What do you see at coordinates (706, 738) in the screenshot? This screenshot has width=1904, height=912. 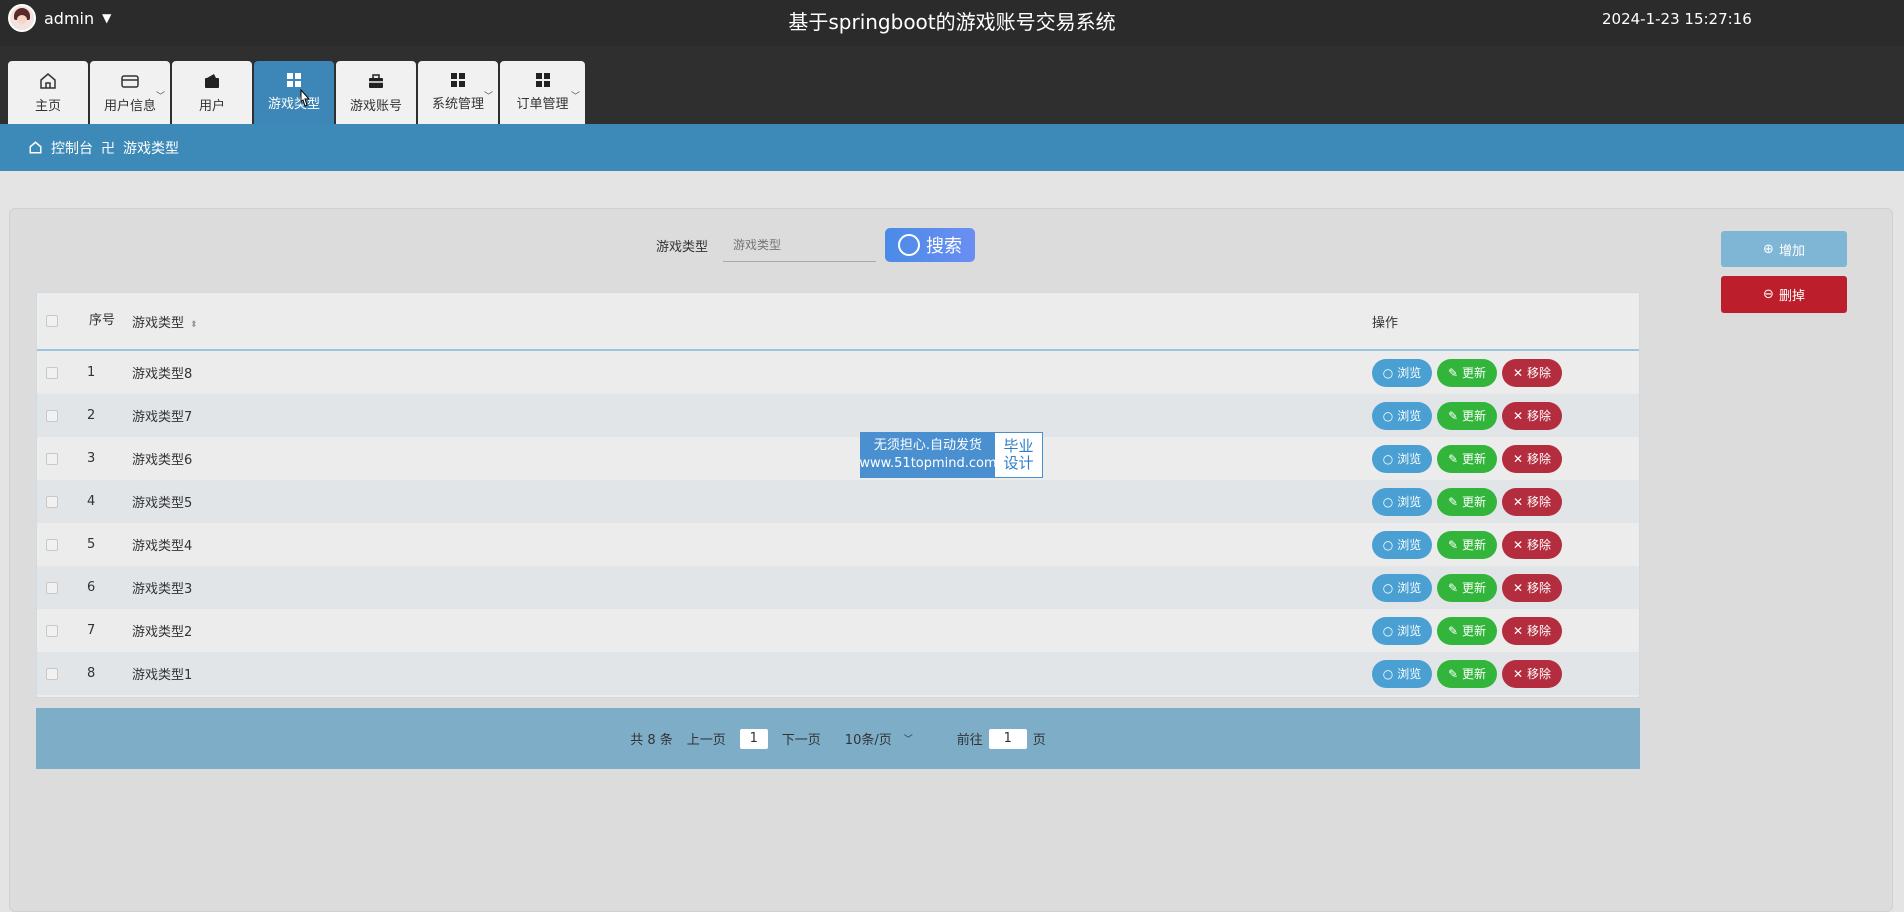 I see `pagination-prev: 上一页` at bounding box center [706, 738].